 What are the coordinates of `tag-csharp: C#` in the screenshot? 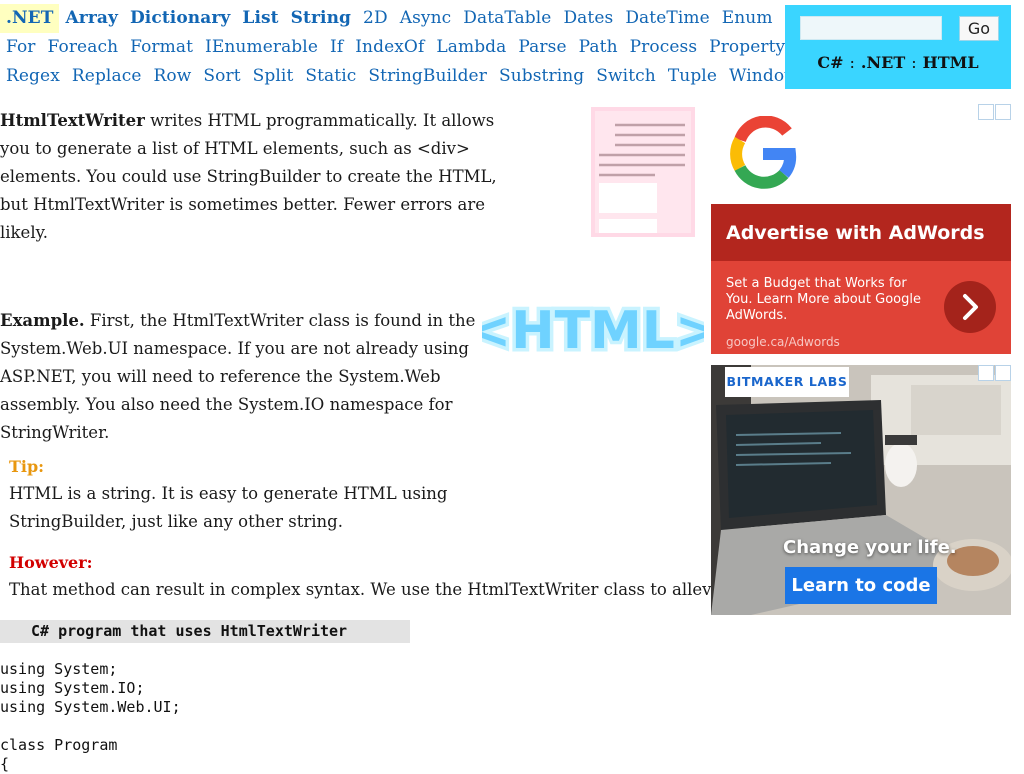 It's located at (830, 62).